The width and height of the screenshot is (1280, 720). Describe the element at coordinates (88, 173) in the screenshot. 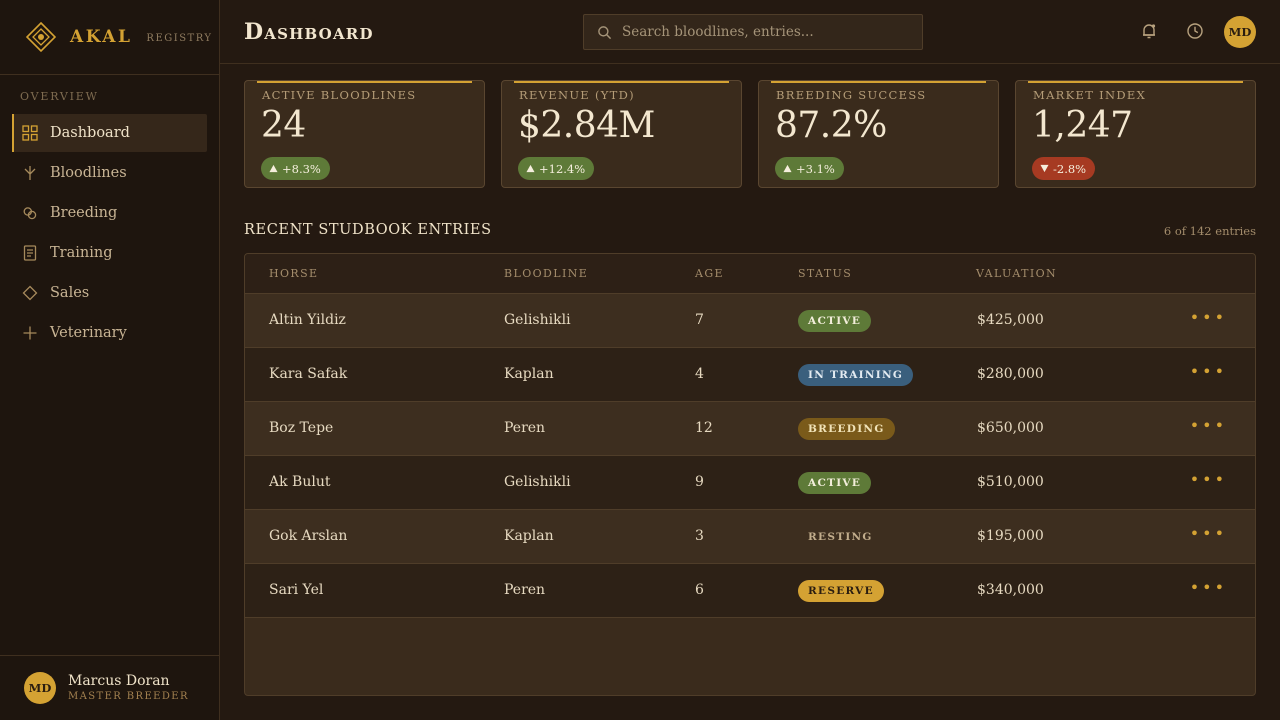

I see `sidebar-item-label: Bloodlines` at that location.